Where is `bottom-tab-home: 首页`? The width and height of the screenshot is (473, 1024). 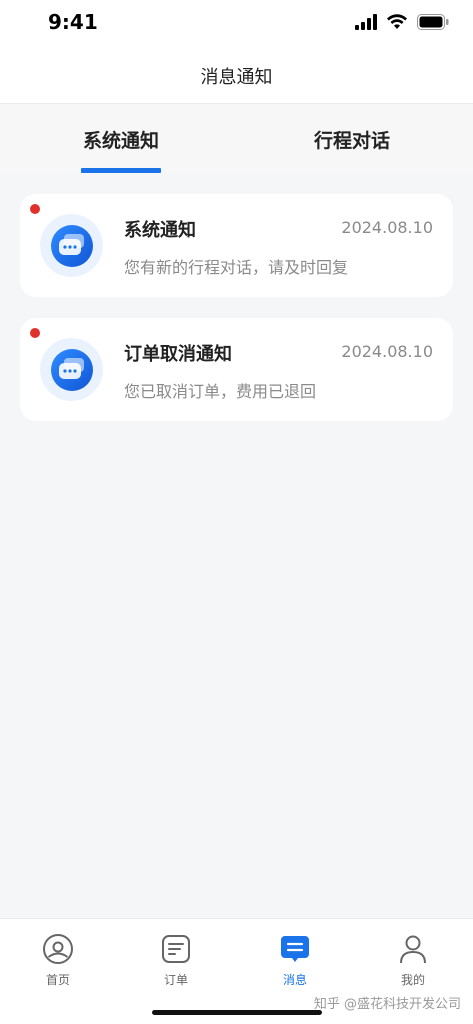
bottom-tab-home: 首页 is located at coordinates (58, 963).